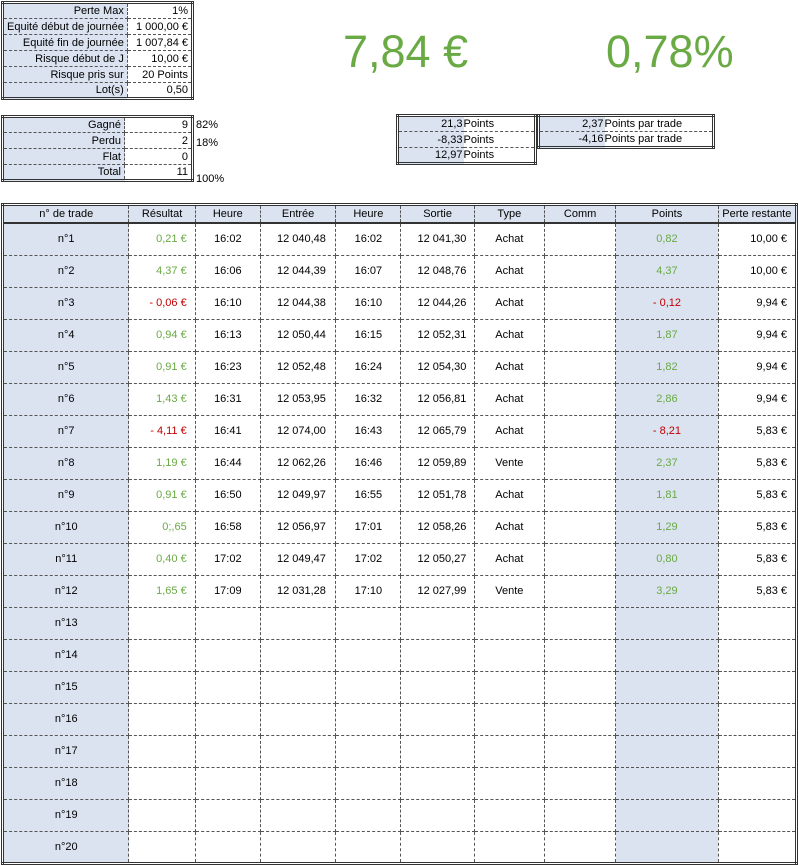 The height and width of the screenshot is (865, 798). I want to click on stats-value: 2, so click(158, 140).